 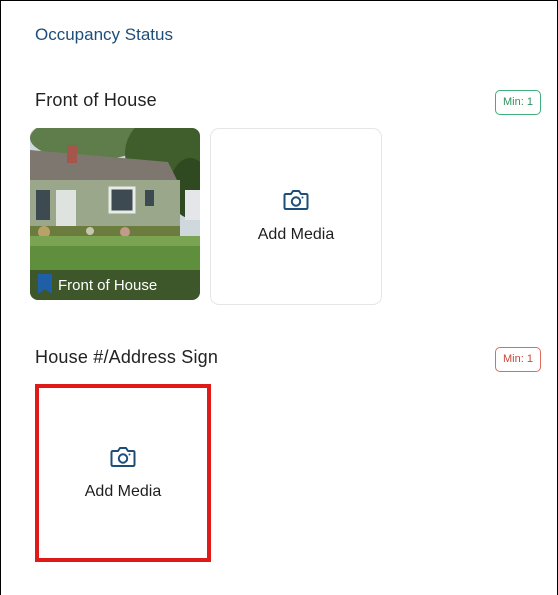 I want to click on section-title: Occupancy Status, so click(x=104, y=34).